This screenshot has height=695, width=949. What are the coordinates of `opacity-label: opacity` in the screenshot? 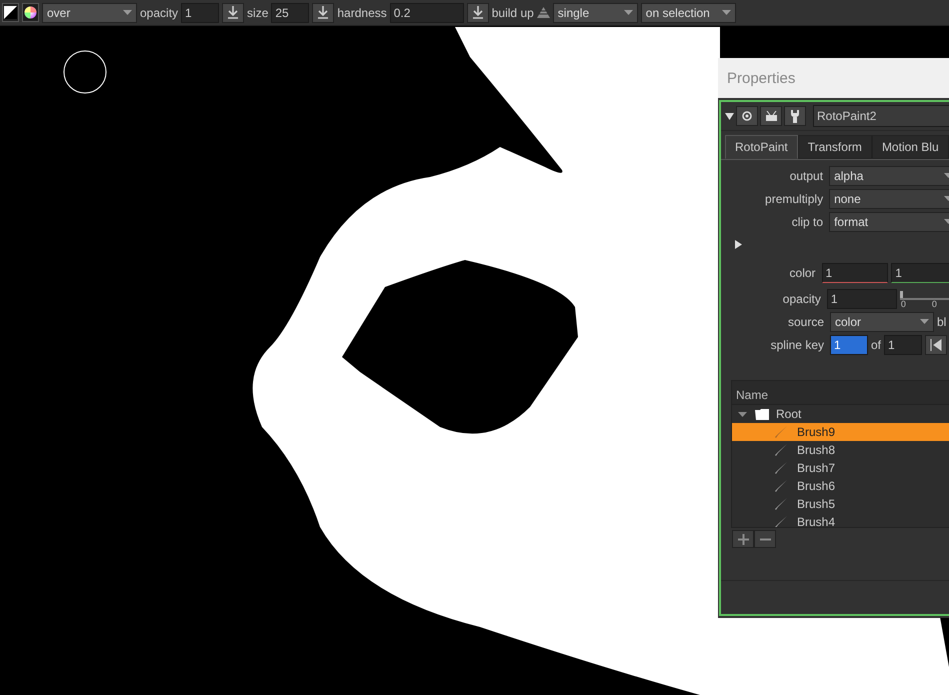 It's located at (159, 13).